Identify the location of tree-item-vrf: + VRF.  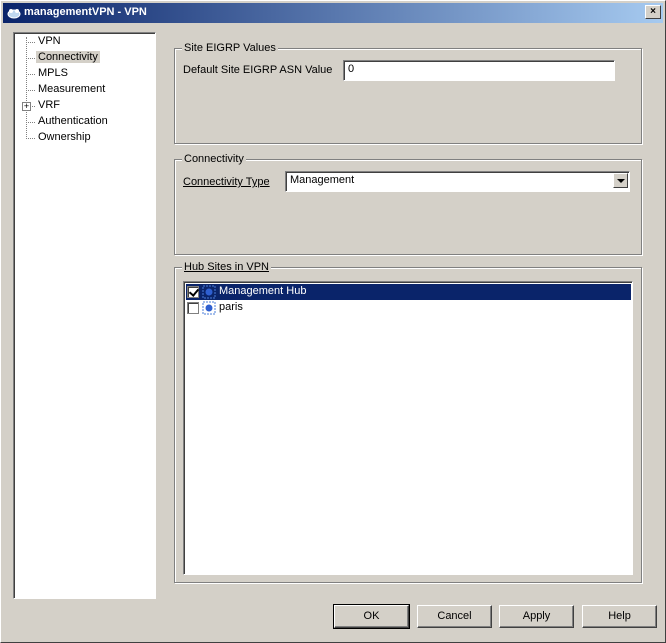
(84, 106).